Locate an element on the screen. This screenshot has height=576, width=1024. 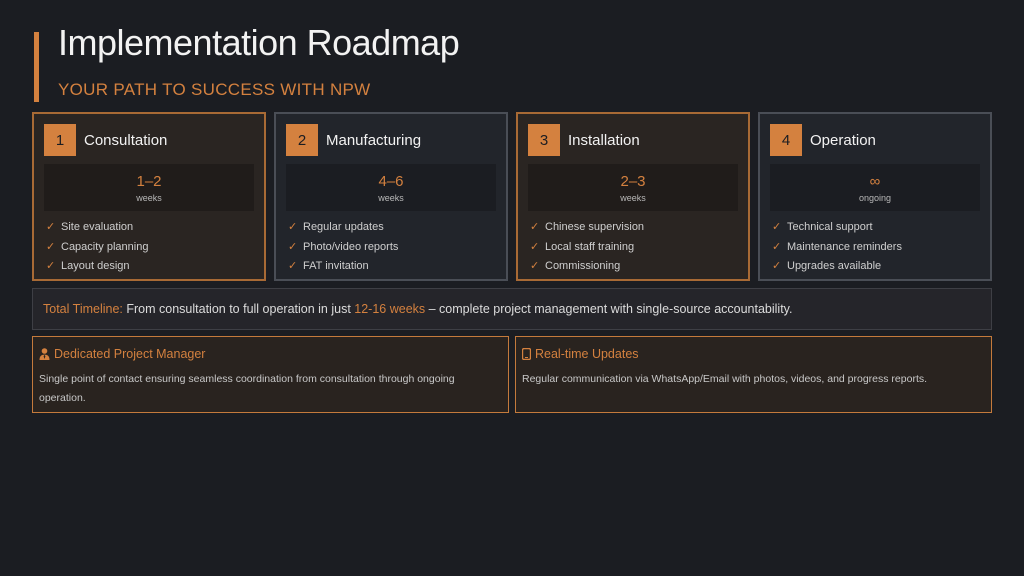
card-title: Dedicated Project Manager is located at coordinates (130, 354).